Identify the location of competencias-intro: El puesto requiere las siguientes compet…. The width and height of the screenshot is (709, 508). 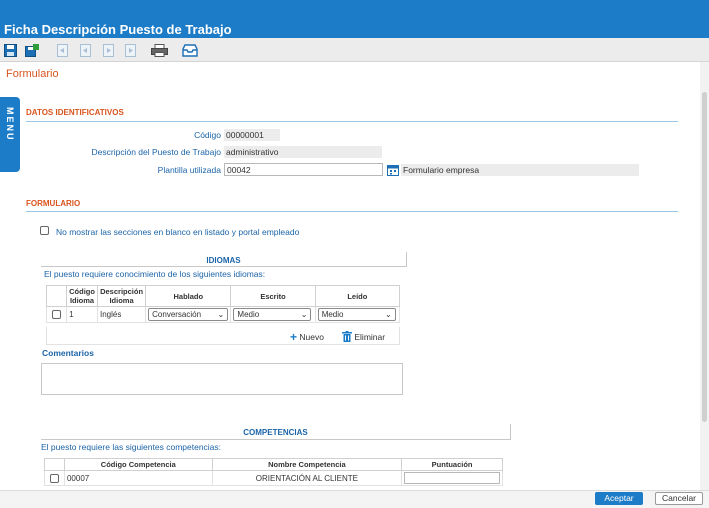
(131, 447).